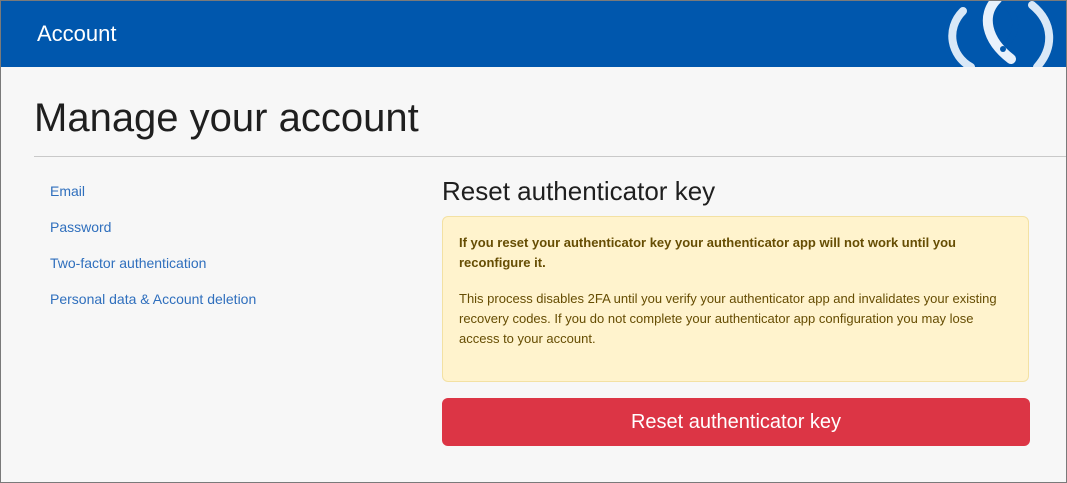 The image size is (1067, 483). I want to click on sidebar-item-password: Password, so click(220, 236).